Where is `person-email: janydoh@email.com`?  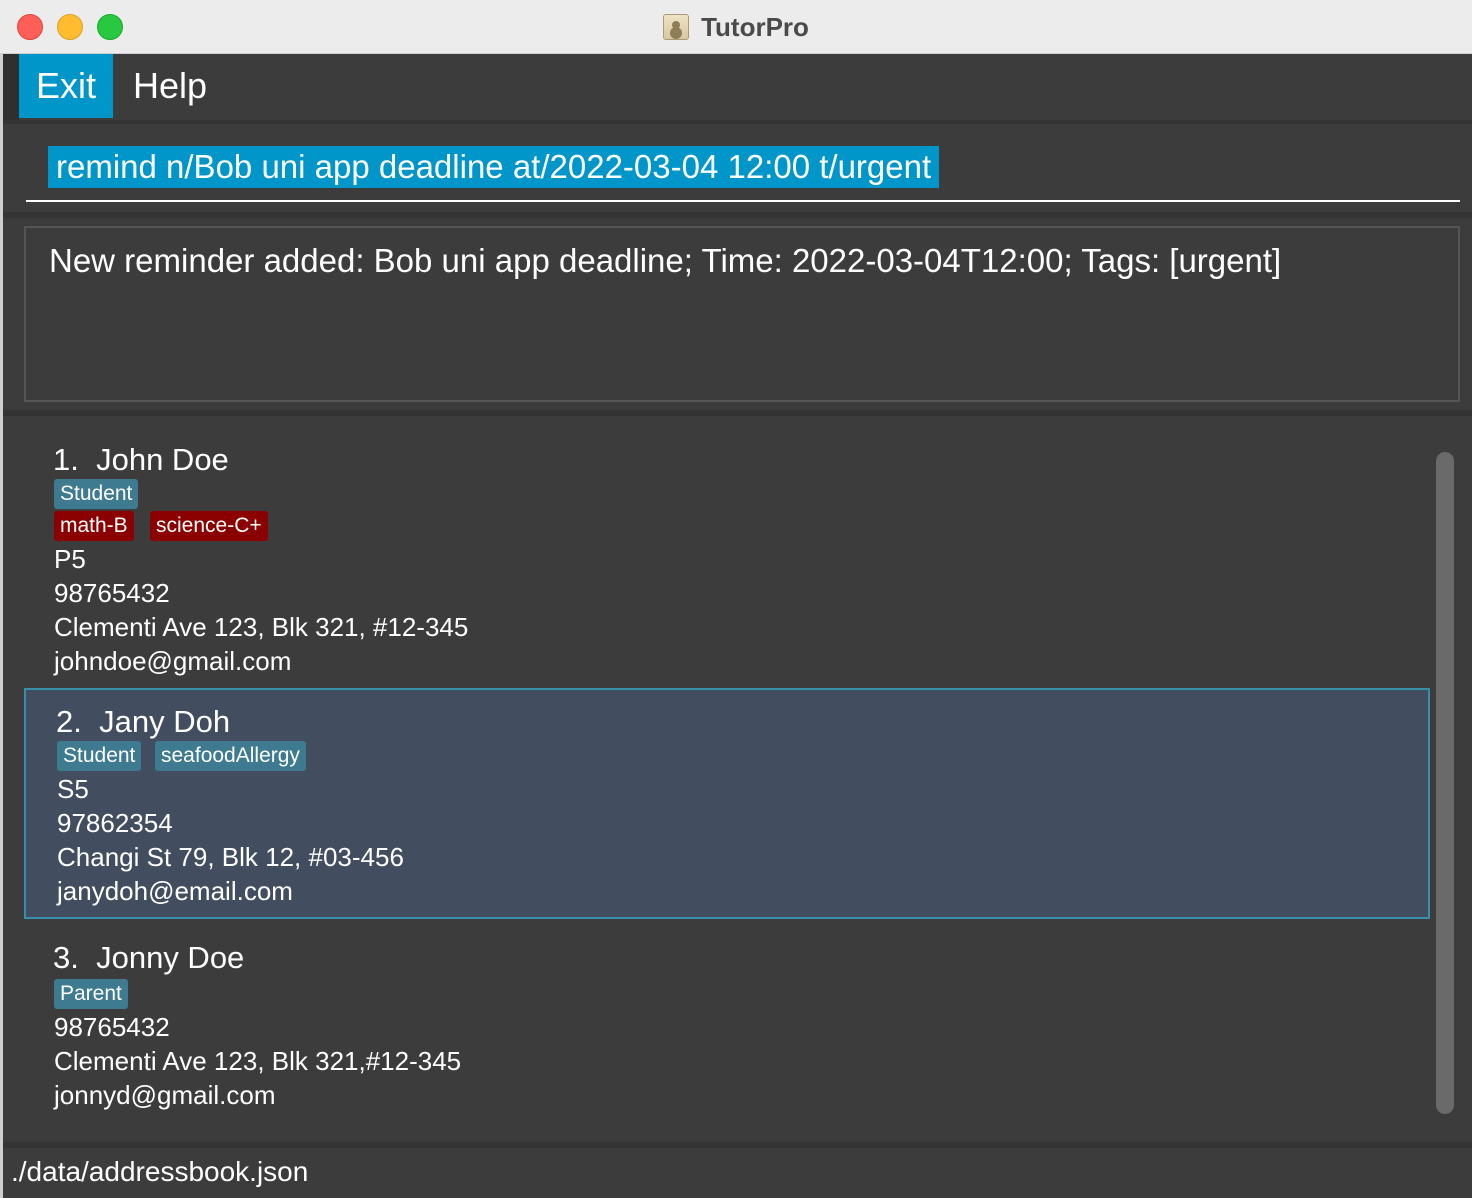 person-email: janydoh@email.com is located at coordinates (175, 891).